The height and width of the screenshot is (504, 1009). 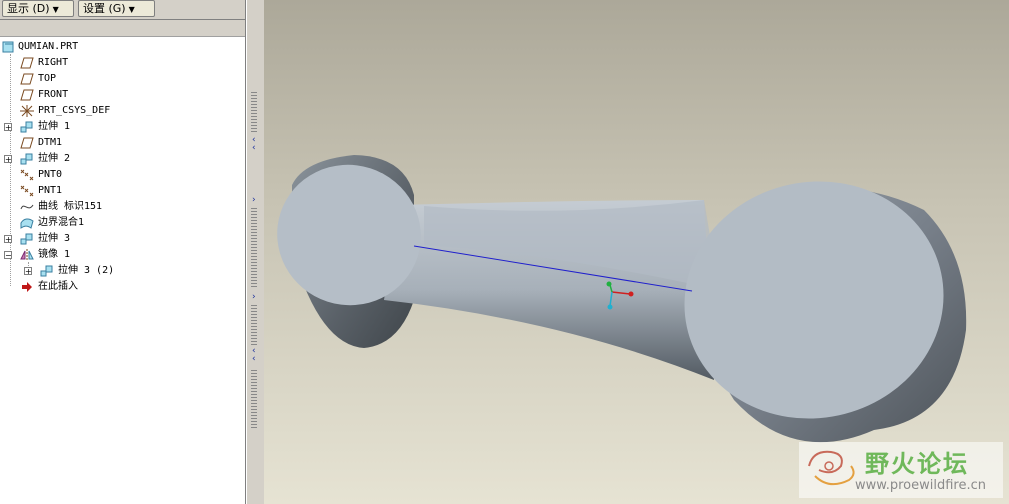 What do you see at coordinates (74, 110) in the screenshot?
I see `tree-item-label: PRT_CSYS_DEF` at bounding box center [74, 110].